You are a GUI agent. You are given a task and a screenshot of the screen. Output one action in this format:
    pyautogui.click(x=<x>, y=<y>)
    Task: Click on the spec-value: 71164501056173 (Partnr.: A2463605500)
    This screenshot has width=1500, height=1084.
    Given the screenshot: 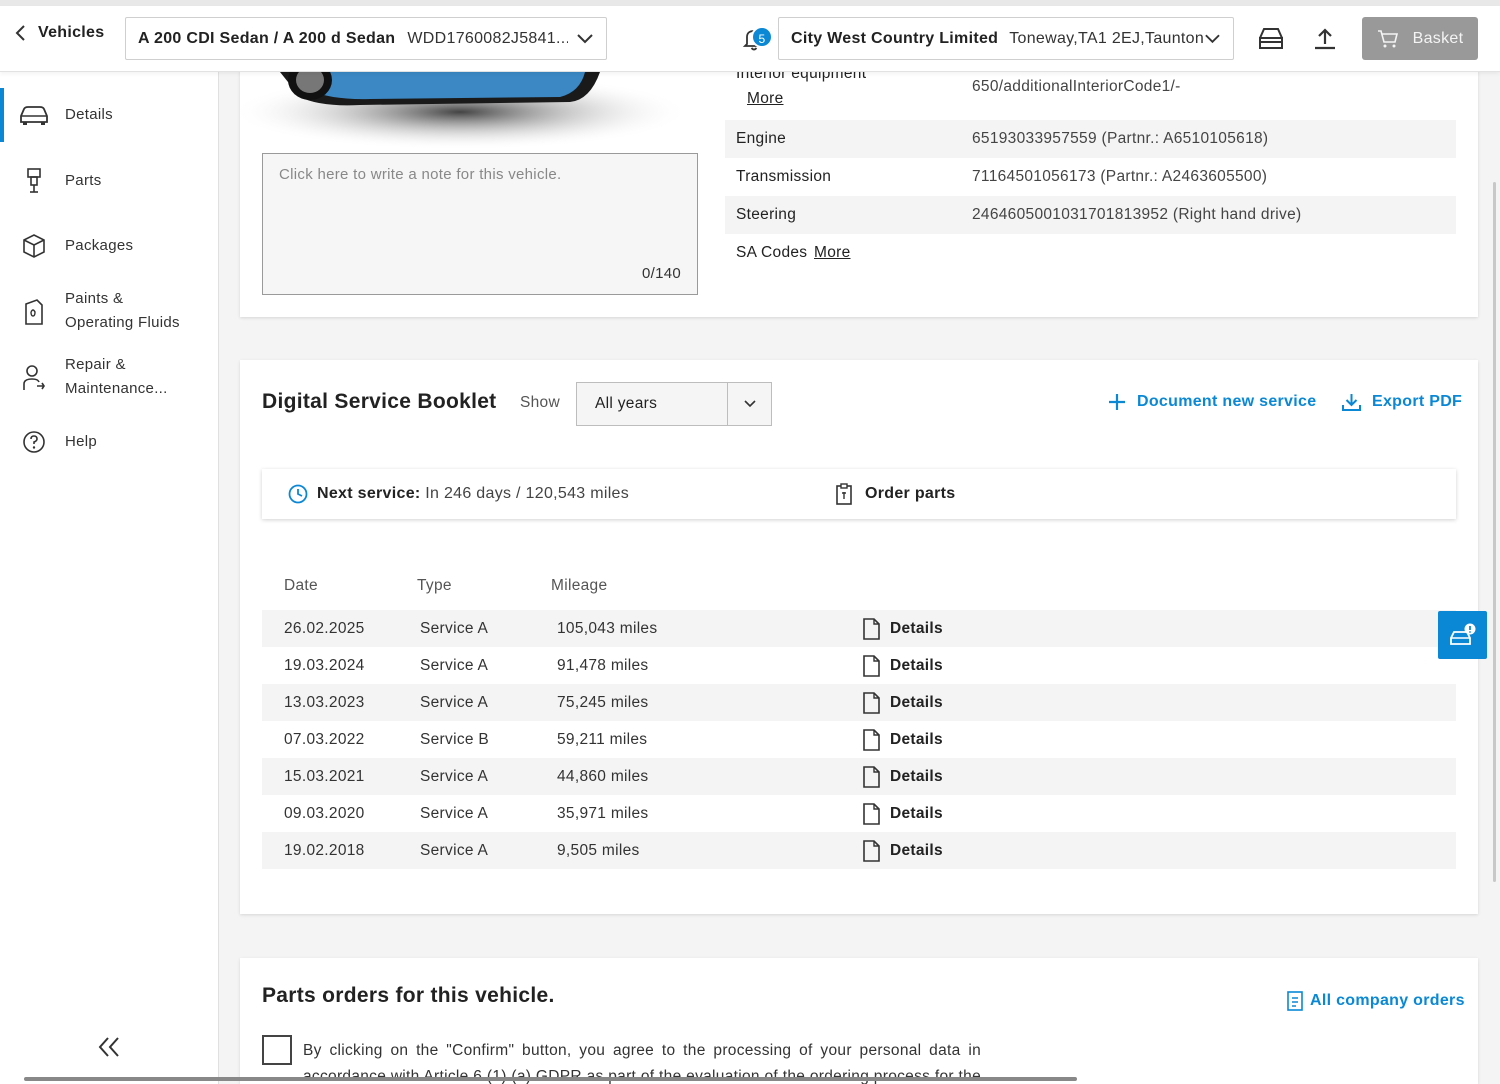 What is the action you would take?
    pyautogui.click(x=1120, y=176)
    